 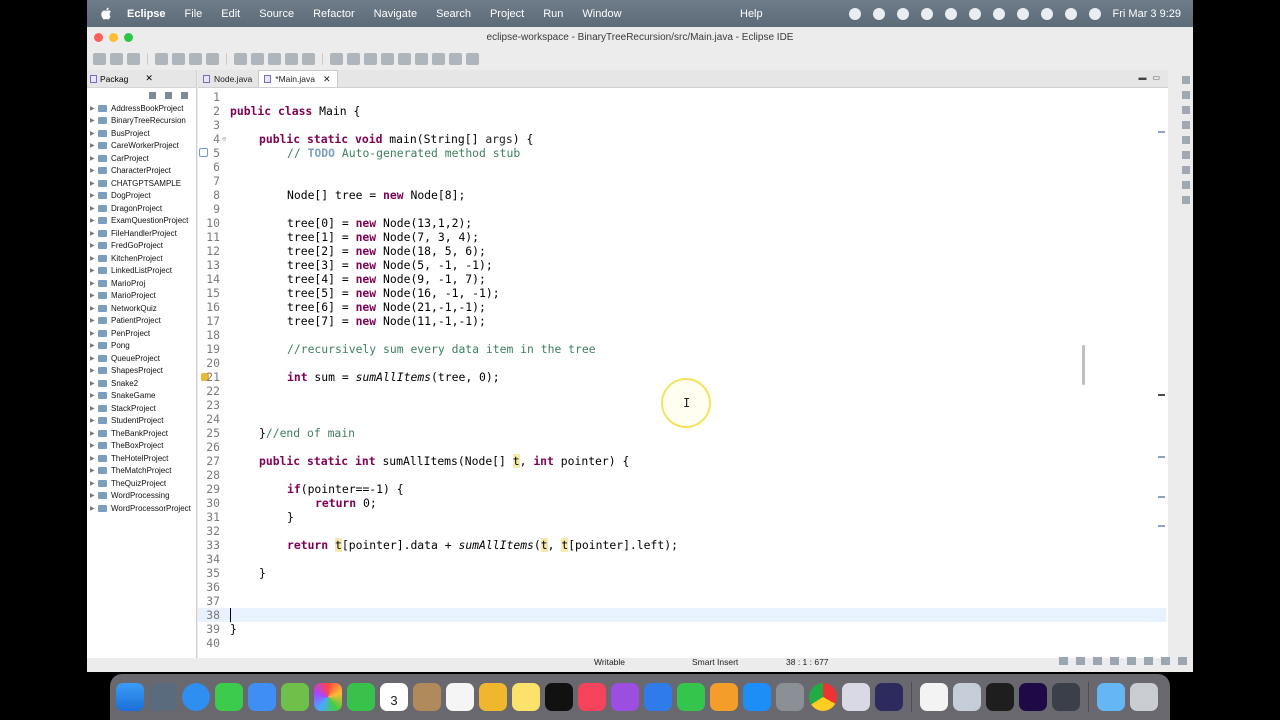 I want to click on forward-icon, so click(x=455, y=58).